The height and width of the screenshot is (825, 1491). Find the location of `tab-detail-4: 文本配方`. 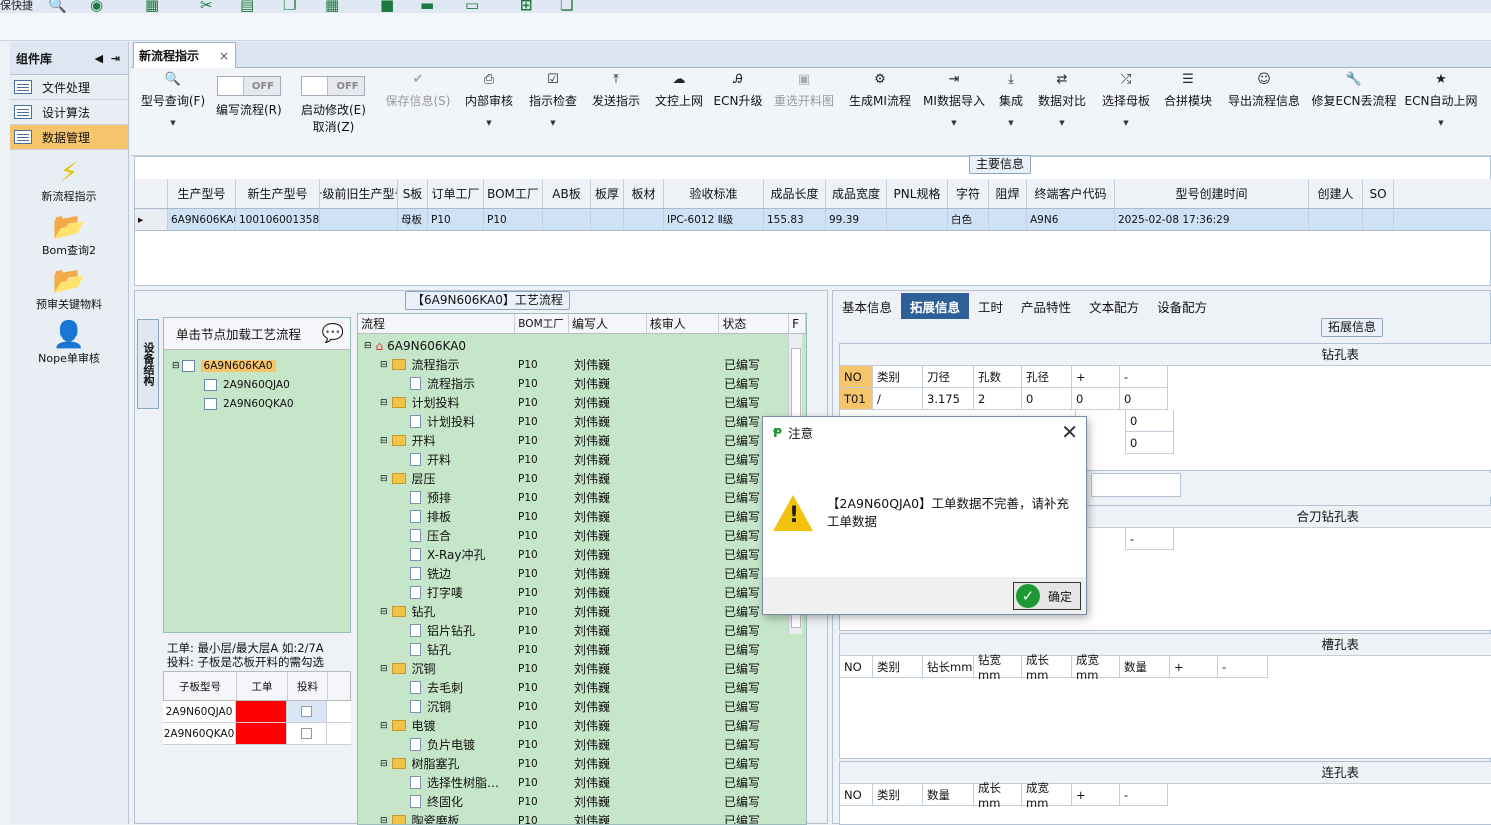

tab-detail-4: 文本配方 is located at coordinates (1114, 306).